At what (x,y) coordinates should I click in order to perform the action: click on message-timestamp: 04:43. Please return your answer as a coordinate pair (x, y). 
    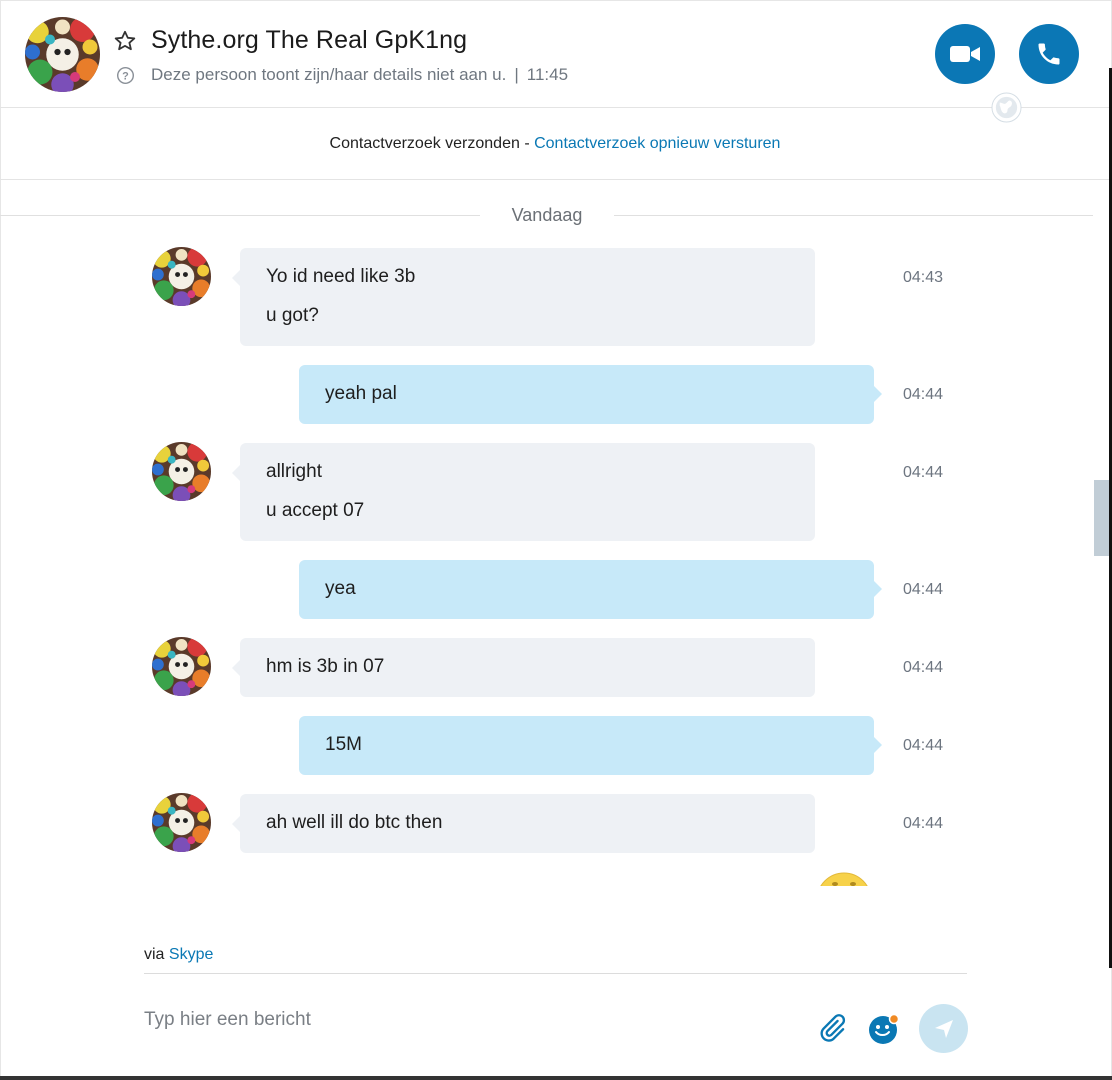
    Looking at the image, I should click on (923, 277).